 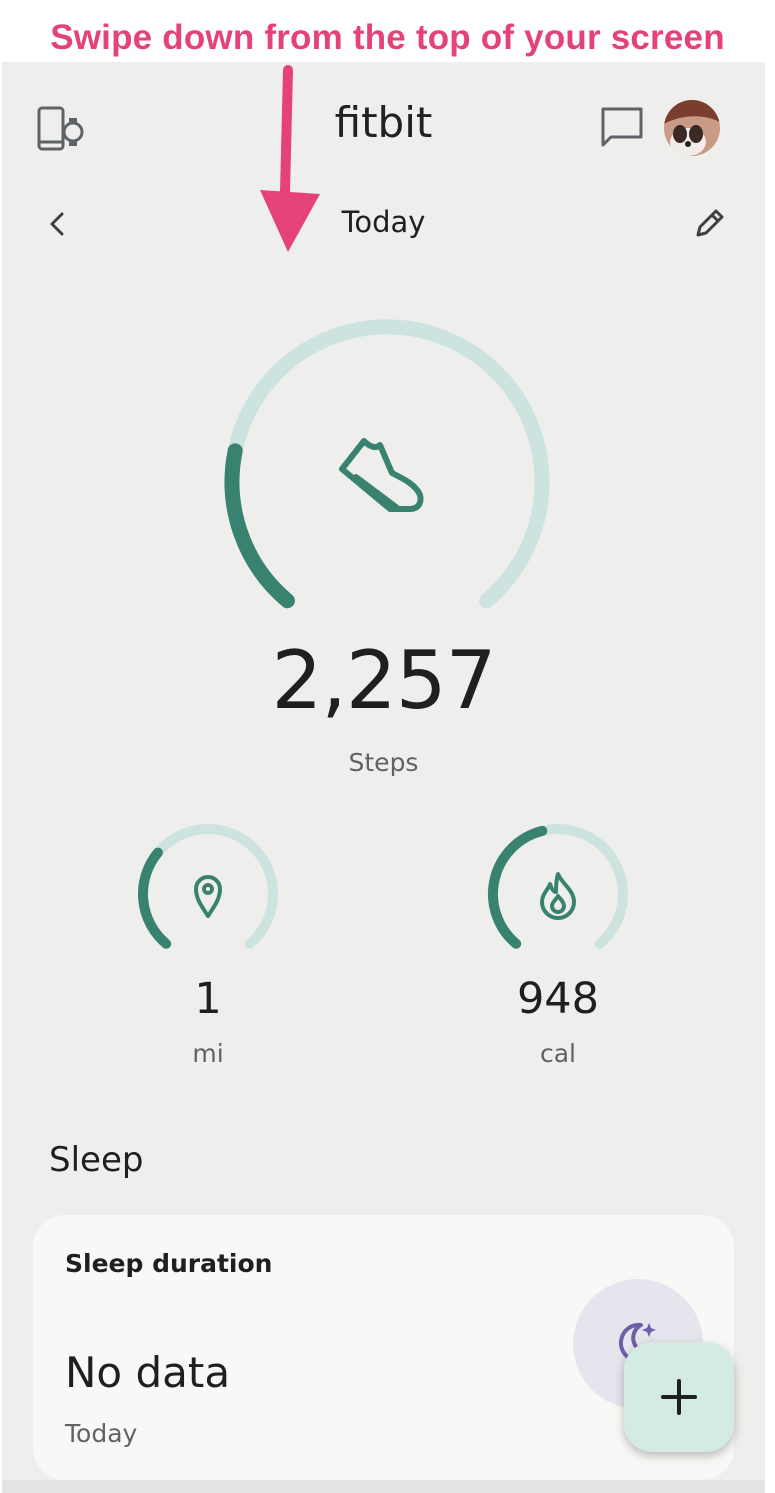 What do you see at coordinates (101, 1433) in the screenshot?
I see `sleep-card-date: Today` at bounding box center [101, 1433].